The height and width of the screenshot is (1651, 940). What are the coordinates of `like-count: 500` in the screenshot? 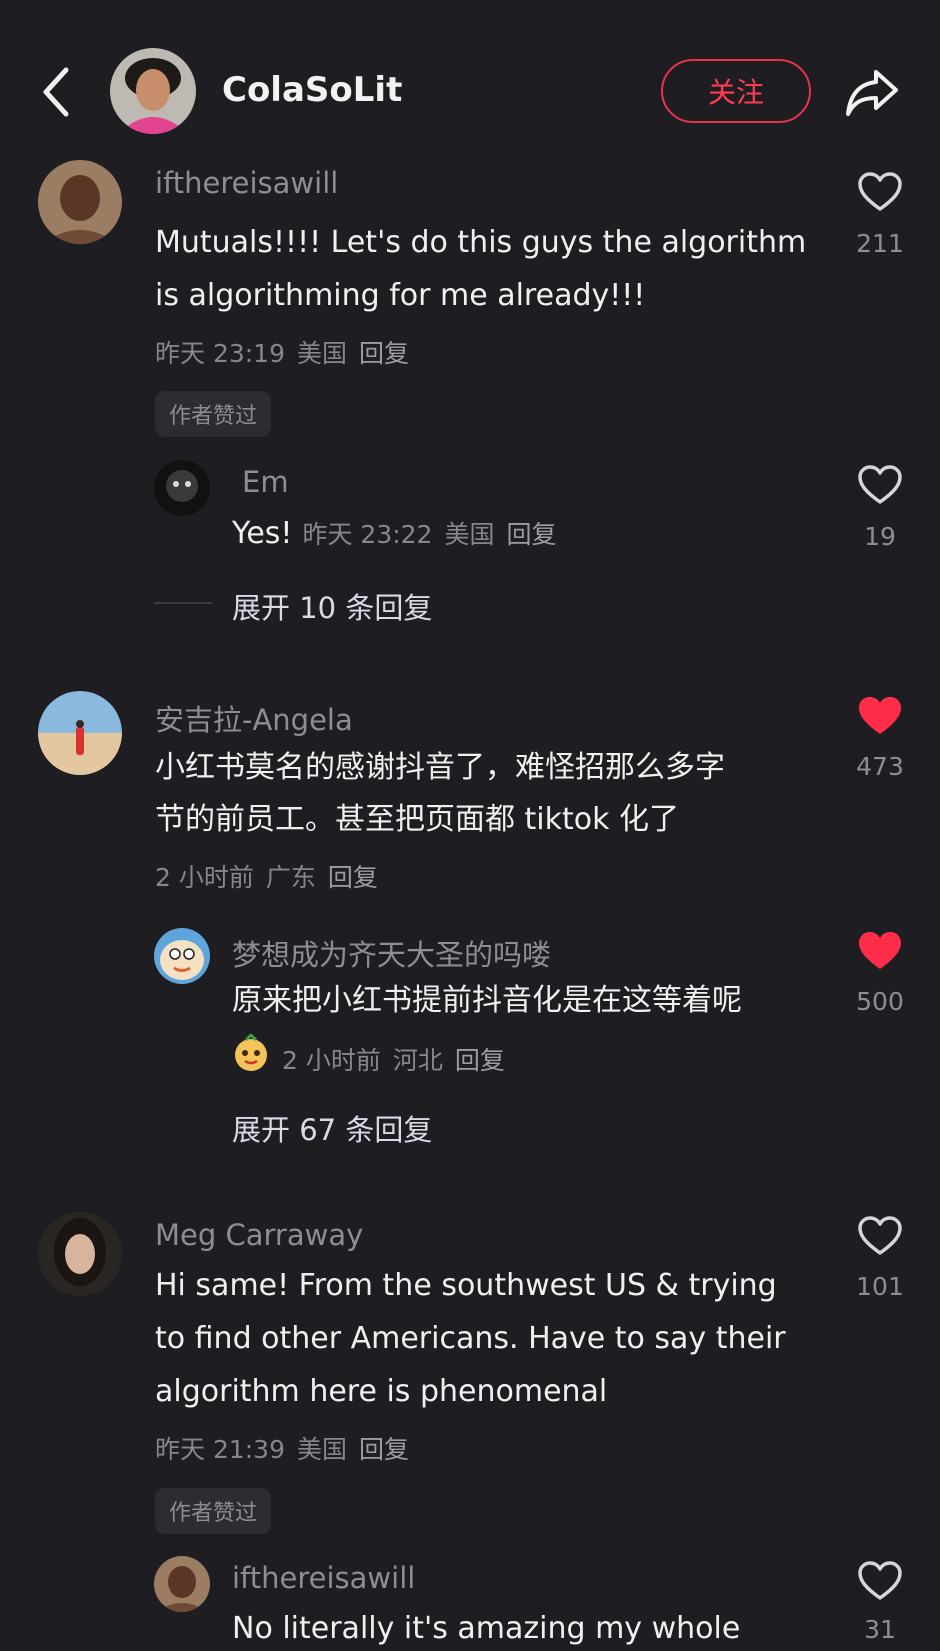 It's located at (880, 1001).